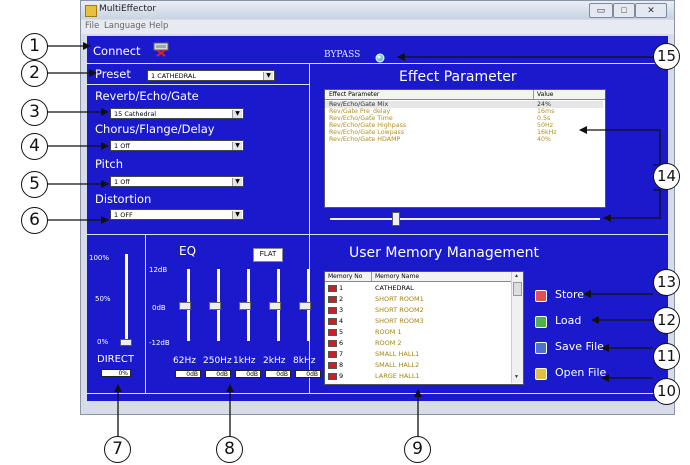 This screenshot has width=690, height=465. I want to click on callout-arrow-14a, so click(620, 146).